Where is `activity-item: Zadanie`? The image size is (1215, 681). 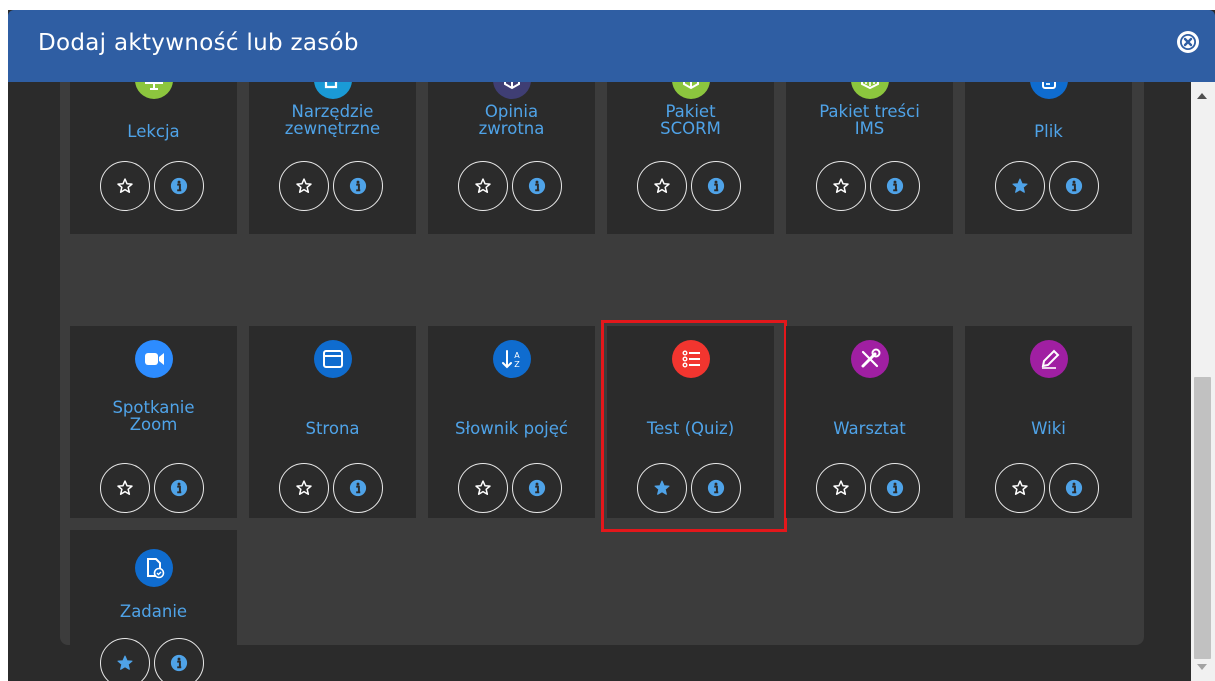
activity-item: Zadanie is located at coordinates (153, 605).